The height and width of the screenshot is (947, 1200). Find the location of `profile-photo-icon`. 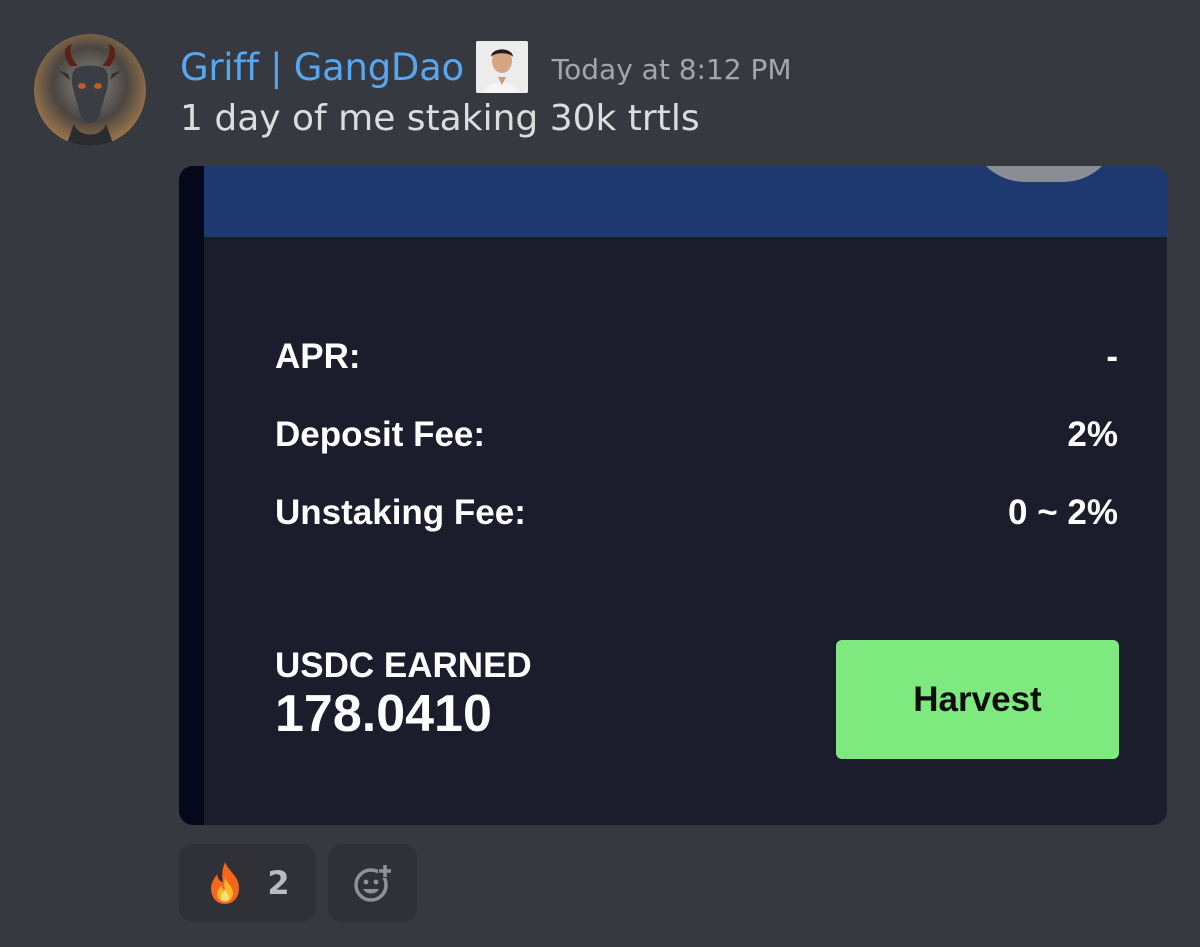

profile-photo-icon is located at coordinates (501, 67).